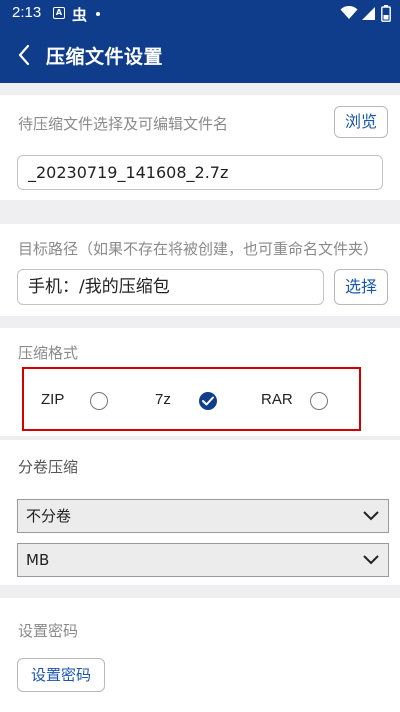 Image resolution: width=400 pixels, height=712 pixels. What do you see at coordinates (61, 675) in the screenshot?
I see `set-password-button: 设置密码` at bounding box center [61, 675].